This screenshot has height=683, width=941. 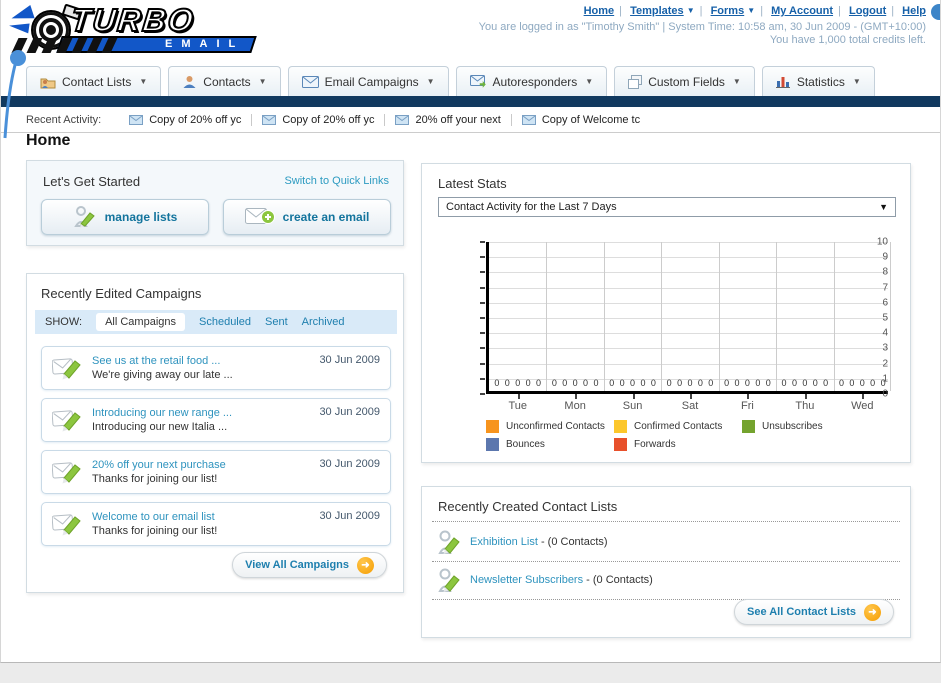 I want to click on filter-sent: Sent, so click(x=276, y=322).